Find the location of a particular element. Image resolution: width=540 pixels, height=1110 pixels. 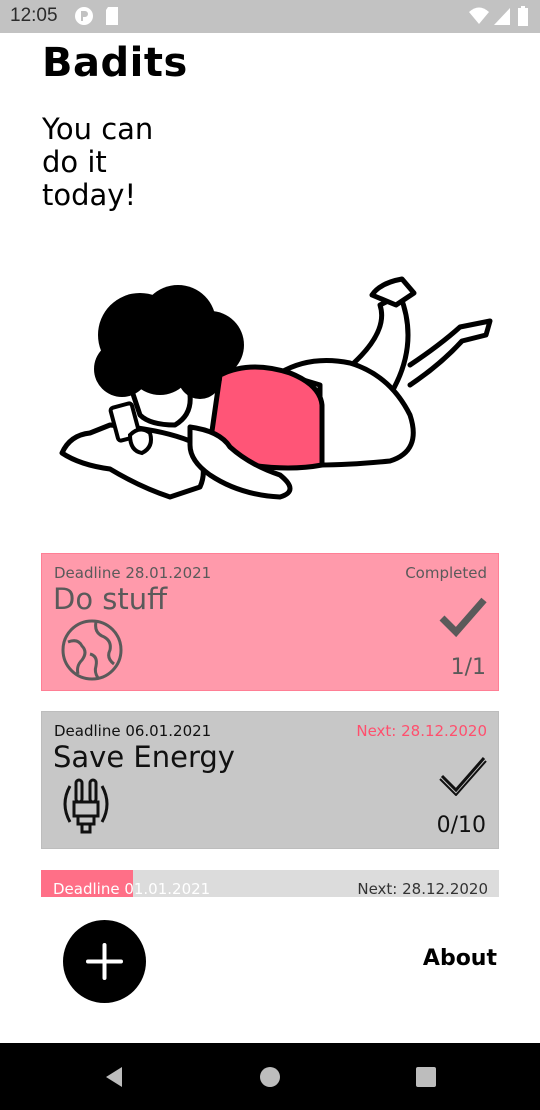

about-link: About is located at coordinates (460, 958).